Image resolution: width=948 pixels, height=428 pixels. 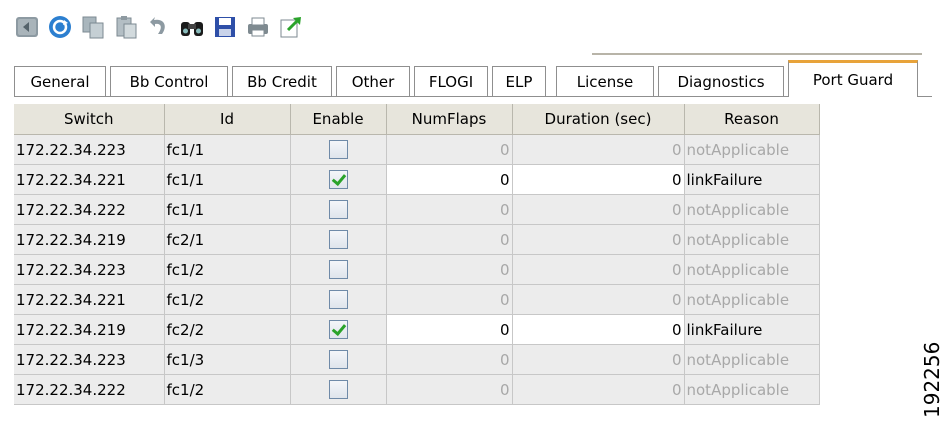 I want to click on table-row: 172.22.34.223 fc1/1 0 0 notApplicable, so click(x=417, y=149).